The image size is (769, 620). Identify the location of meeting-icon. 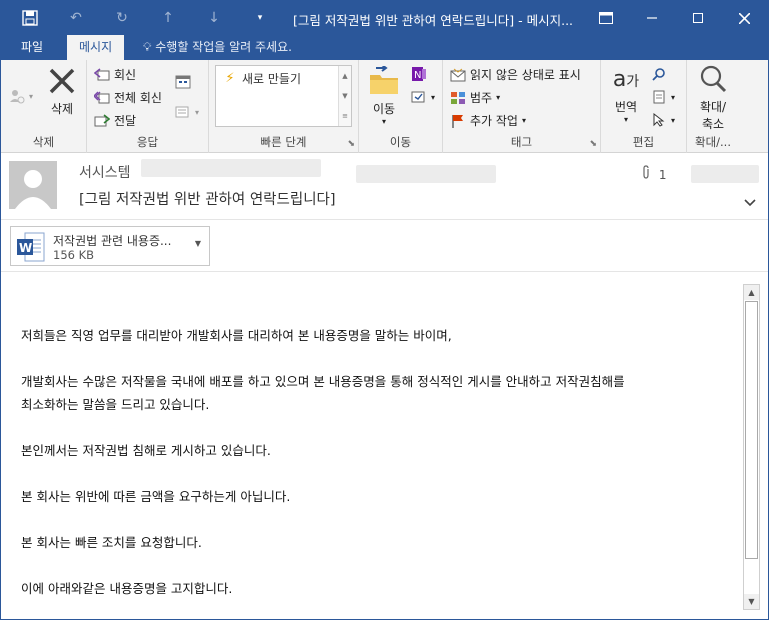
(183, 82).